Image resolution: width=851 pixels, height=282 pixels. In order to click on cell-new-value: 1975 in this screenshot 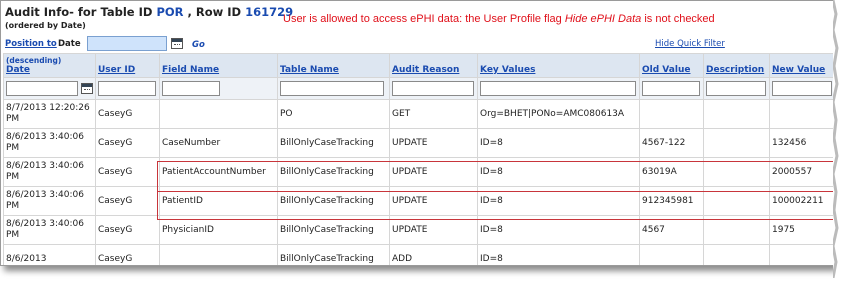, I will do `click(801, 230)`.